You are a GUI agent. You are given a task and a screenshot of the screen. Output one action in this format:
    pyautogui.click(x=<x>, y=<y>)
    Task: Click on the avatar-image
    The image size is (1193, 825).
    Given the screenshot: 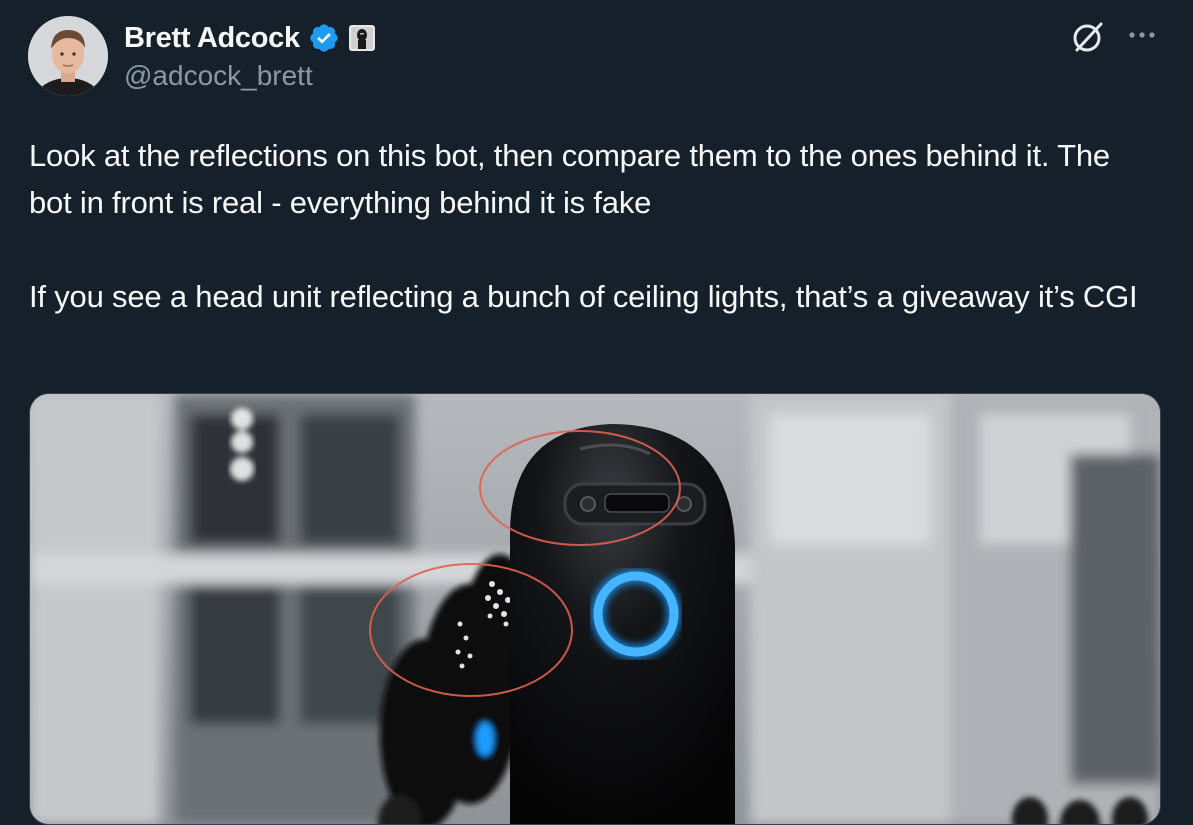 What is the action you would take?
    pyautogui.click(x=68, y=56)
    